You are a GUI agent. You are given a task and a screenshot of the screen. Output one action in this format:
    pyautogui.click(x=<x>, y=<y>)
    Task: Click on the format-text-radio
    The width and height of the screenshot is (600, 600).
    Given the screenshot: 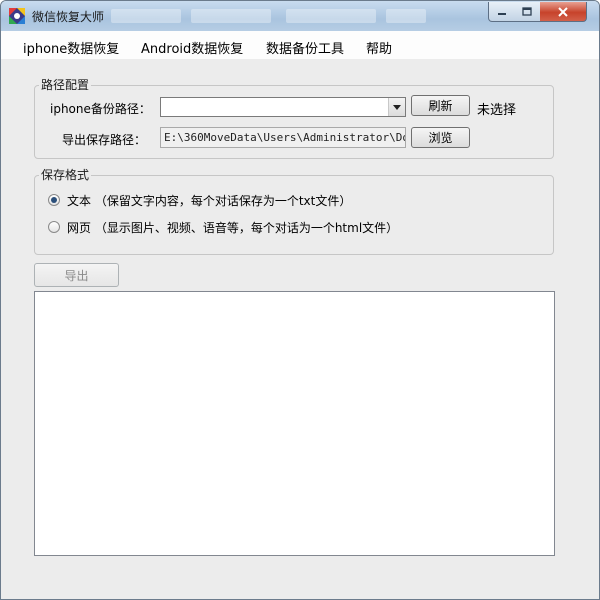 What is the action you would take?
    pyautogui.click(x=54, y=200)
    